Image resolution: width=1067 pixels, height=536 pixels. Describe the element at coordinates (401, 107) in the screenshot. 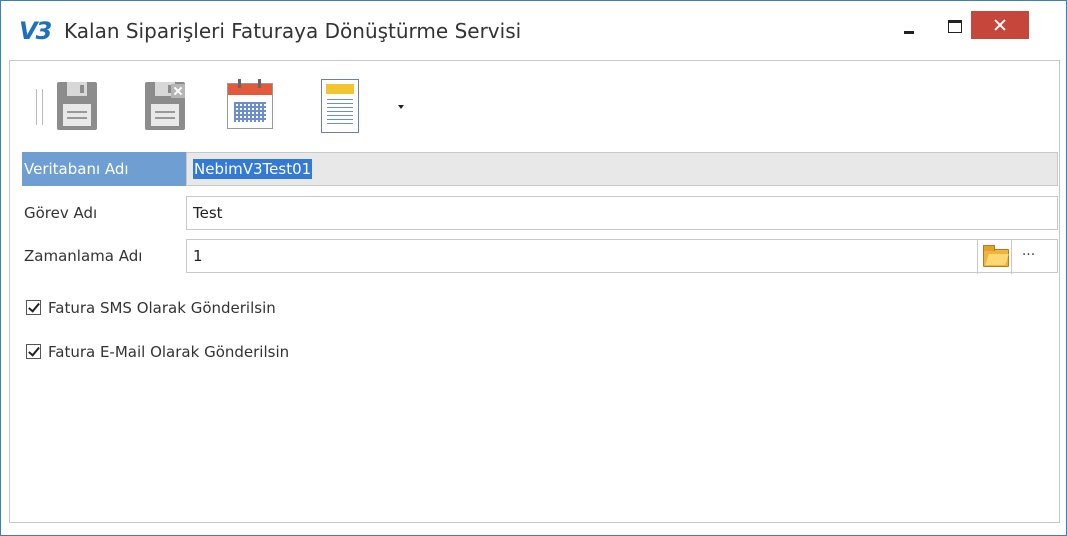

I see `chevron-down-icon` at that location.